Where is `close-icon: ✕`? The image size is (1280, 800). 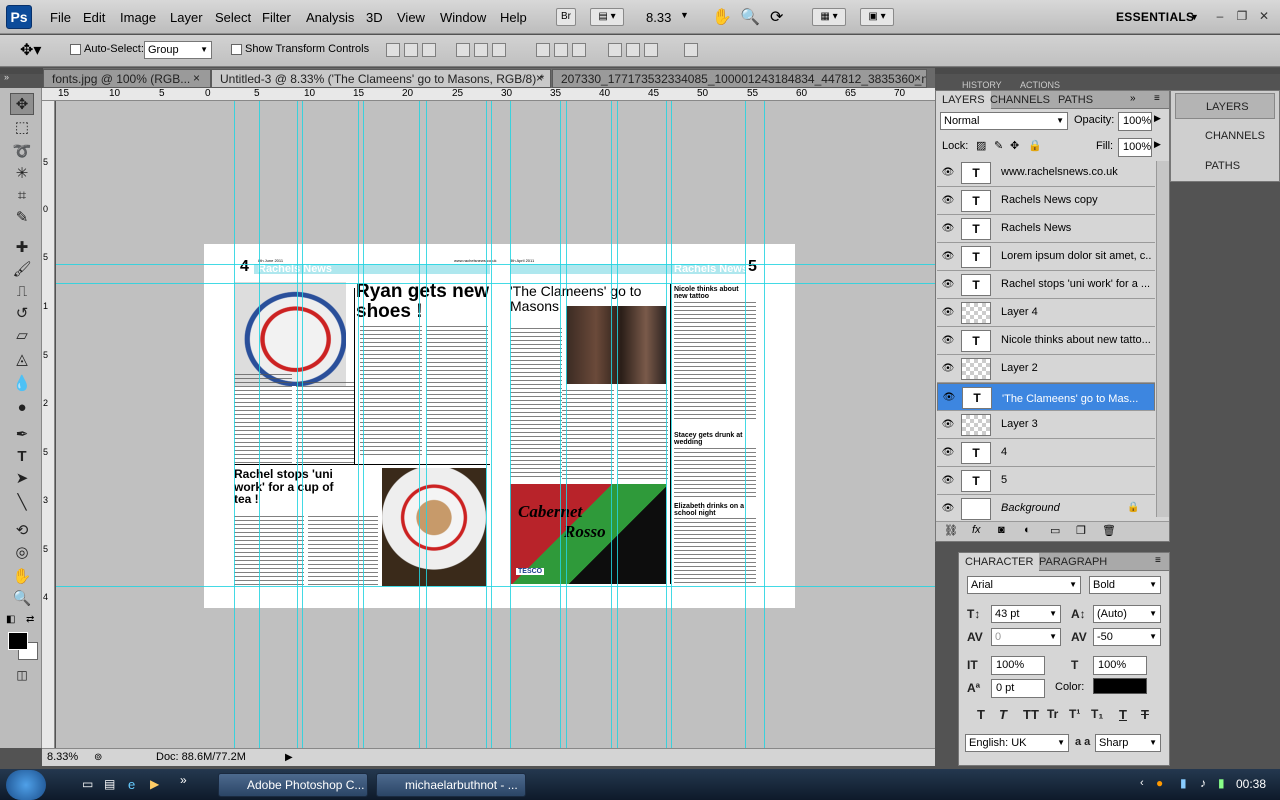 close-icon: ✕ is located at coordinates (1264, 16).